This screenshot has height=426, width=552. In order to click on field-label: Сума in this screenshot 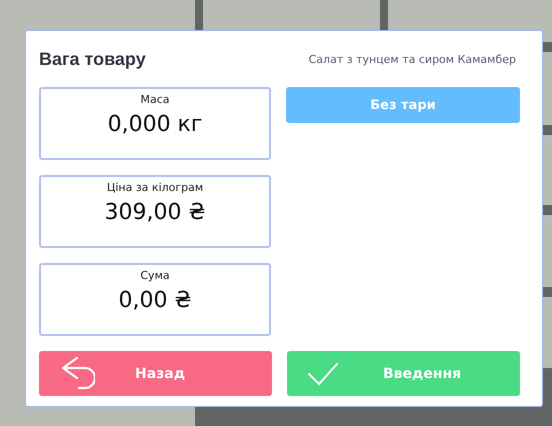, I will do `click(155, 275)`.